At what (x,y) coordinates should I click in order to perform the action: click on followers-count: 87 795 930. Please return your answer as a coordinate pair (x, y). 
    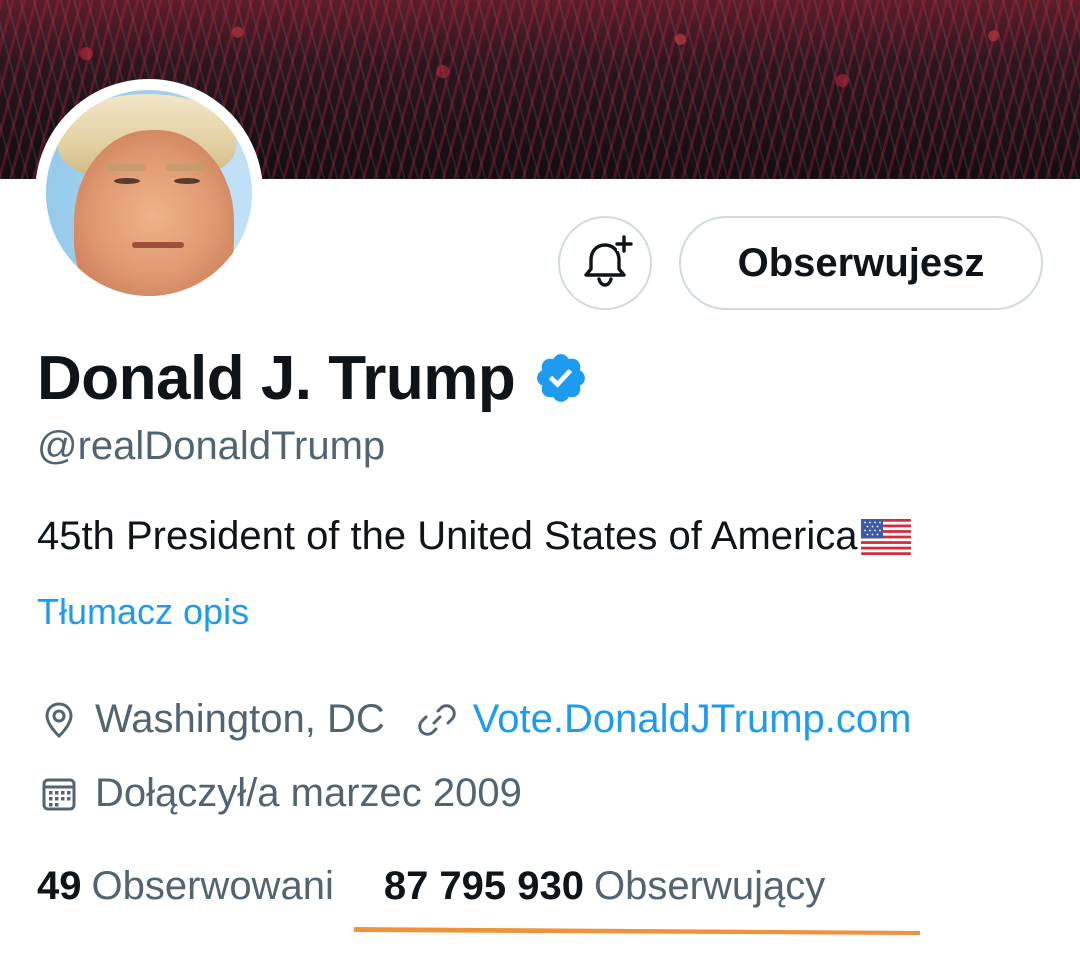
    Looking at the image, I should click on (484, 886).